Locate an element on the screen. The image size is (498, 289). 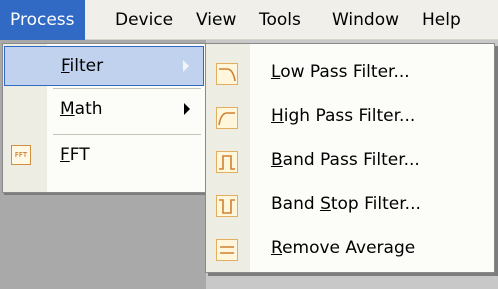
low-pass-filter-icon is located at coordinates (227, 74).